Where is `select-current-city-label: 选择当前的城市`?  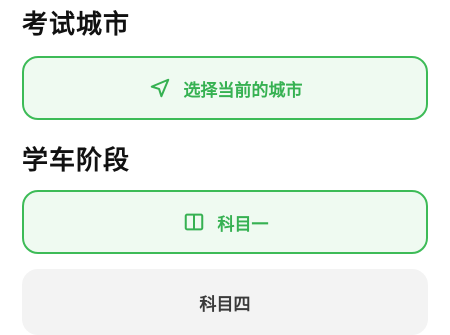 select-current-city-label: 选择当前的城市 is located at coordinates (243, 90).